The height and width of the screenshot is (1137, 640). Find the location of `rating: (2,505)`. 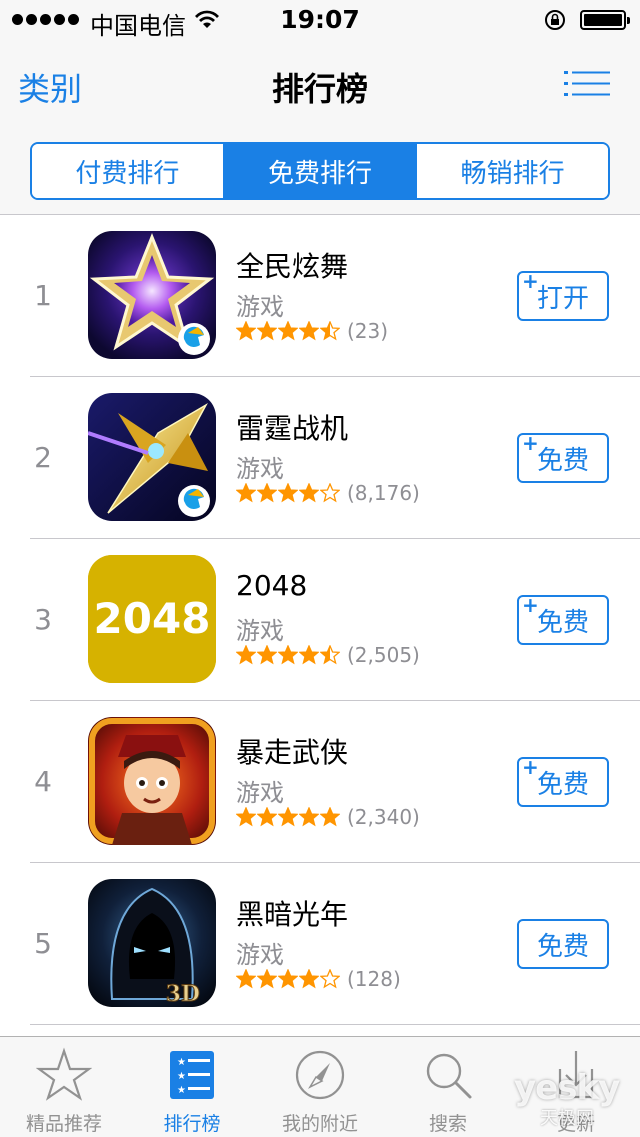

rating: (2,505) is located at coordinates (328, 655).